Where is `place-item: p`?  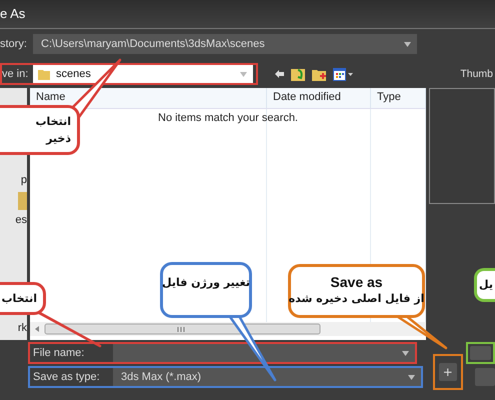 place-item: p is located at coordinates (23, 180).